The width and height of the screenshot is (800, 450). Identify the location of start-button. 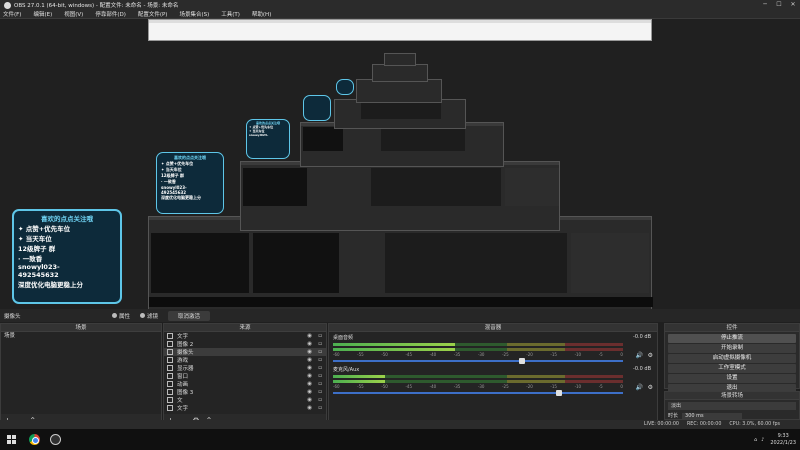
(11, 439).